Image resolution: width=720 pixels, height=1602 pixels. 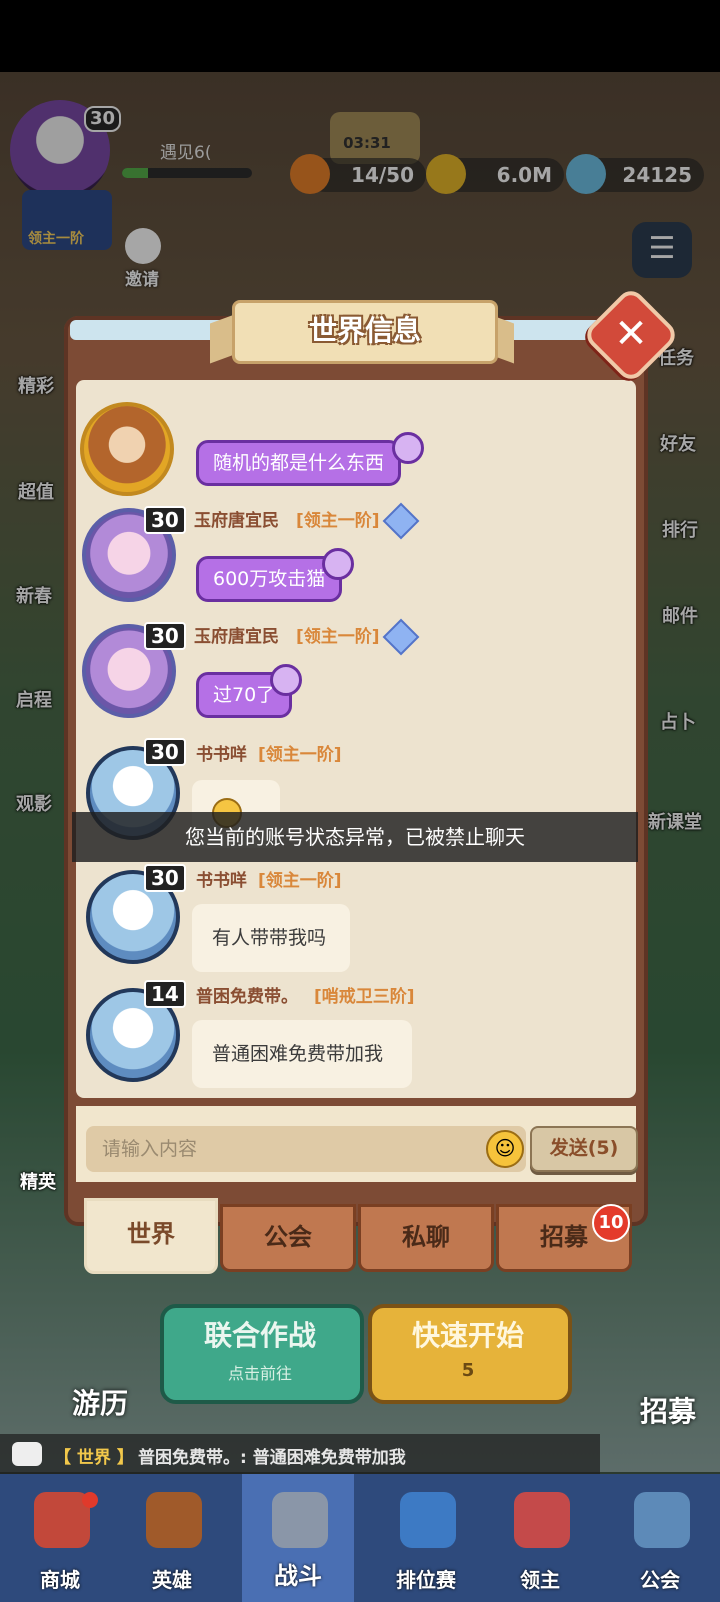 What do you see at coordinates (172, 1580) in the screenshot?
I see `nav-label: 英雄` at bounding box center [172, 1580].